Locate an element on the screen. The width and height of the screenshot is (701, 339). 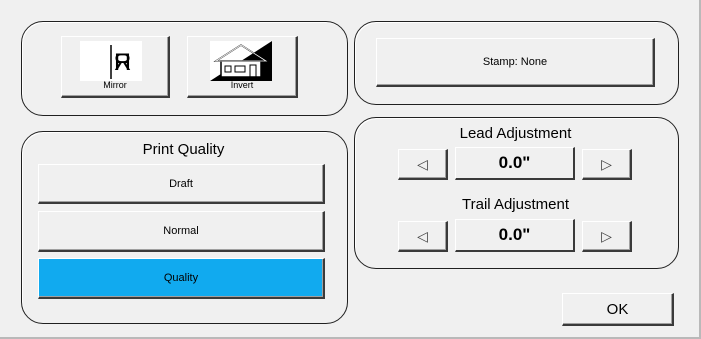
trail-adjustment-title: Trail Adjustment is located at coordinates (515, 204).